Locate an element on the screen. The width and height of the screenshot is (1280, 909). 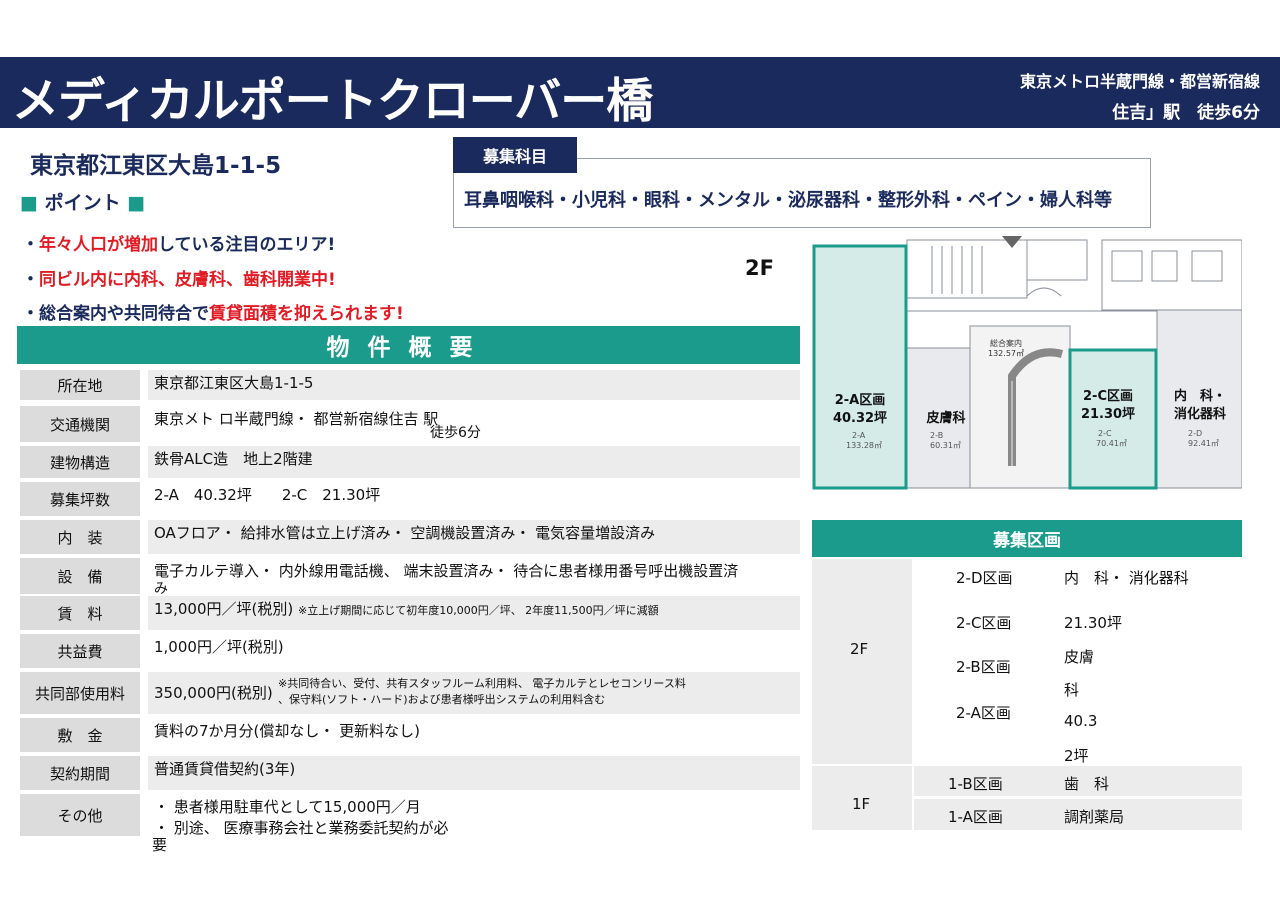
unit-id: 2-D is located at coordinates (1195, 433).